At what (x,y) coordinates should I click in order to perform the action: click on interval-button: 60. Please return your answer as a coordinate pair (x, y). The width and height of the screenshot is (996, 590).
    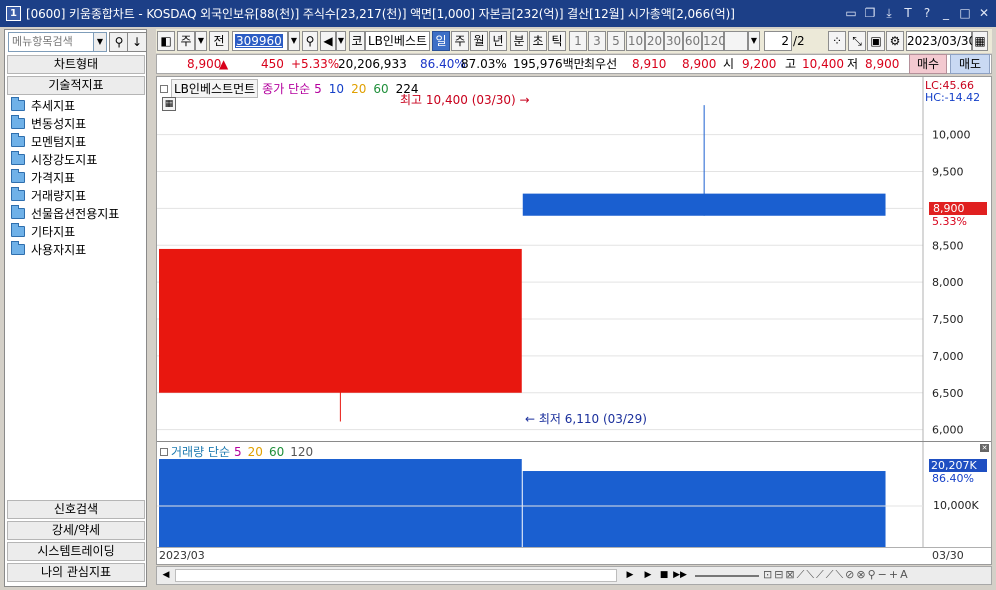
    Looking at the image, I should click on (692, 41).